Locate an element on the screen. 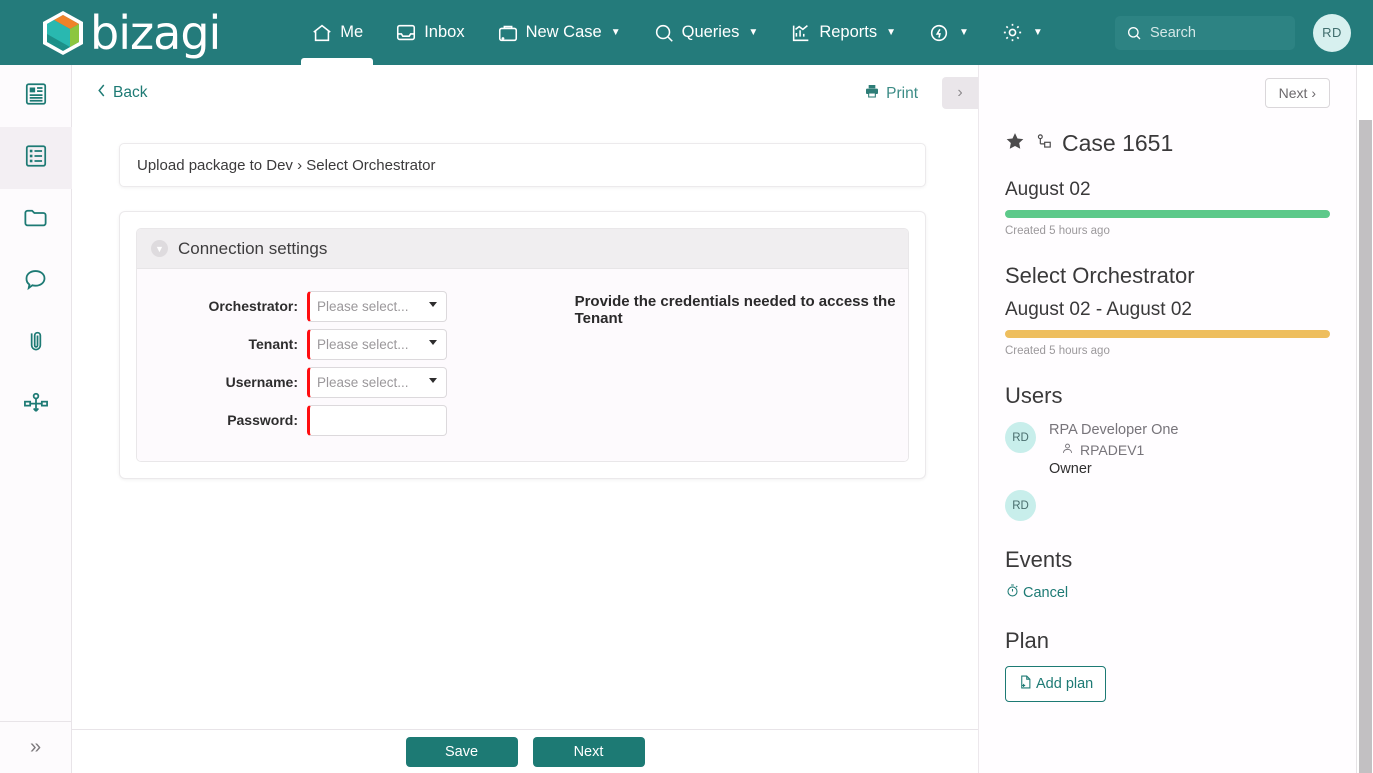  next-button: Next is located at coordinates (588, 751).